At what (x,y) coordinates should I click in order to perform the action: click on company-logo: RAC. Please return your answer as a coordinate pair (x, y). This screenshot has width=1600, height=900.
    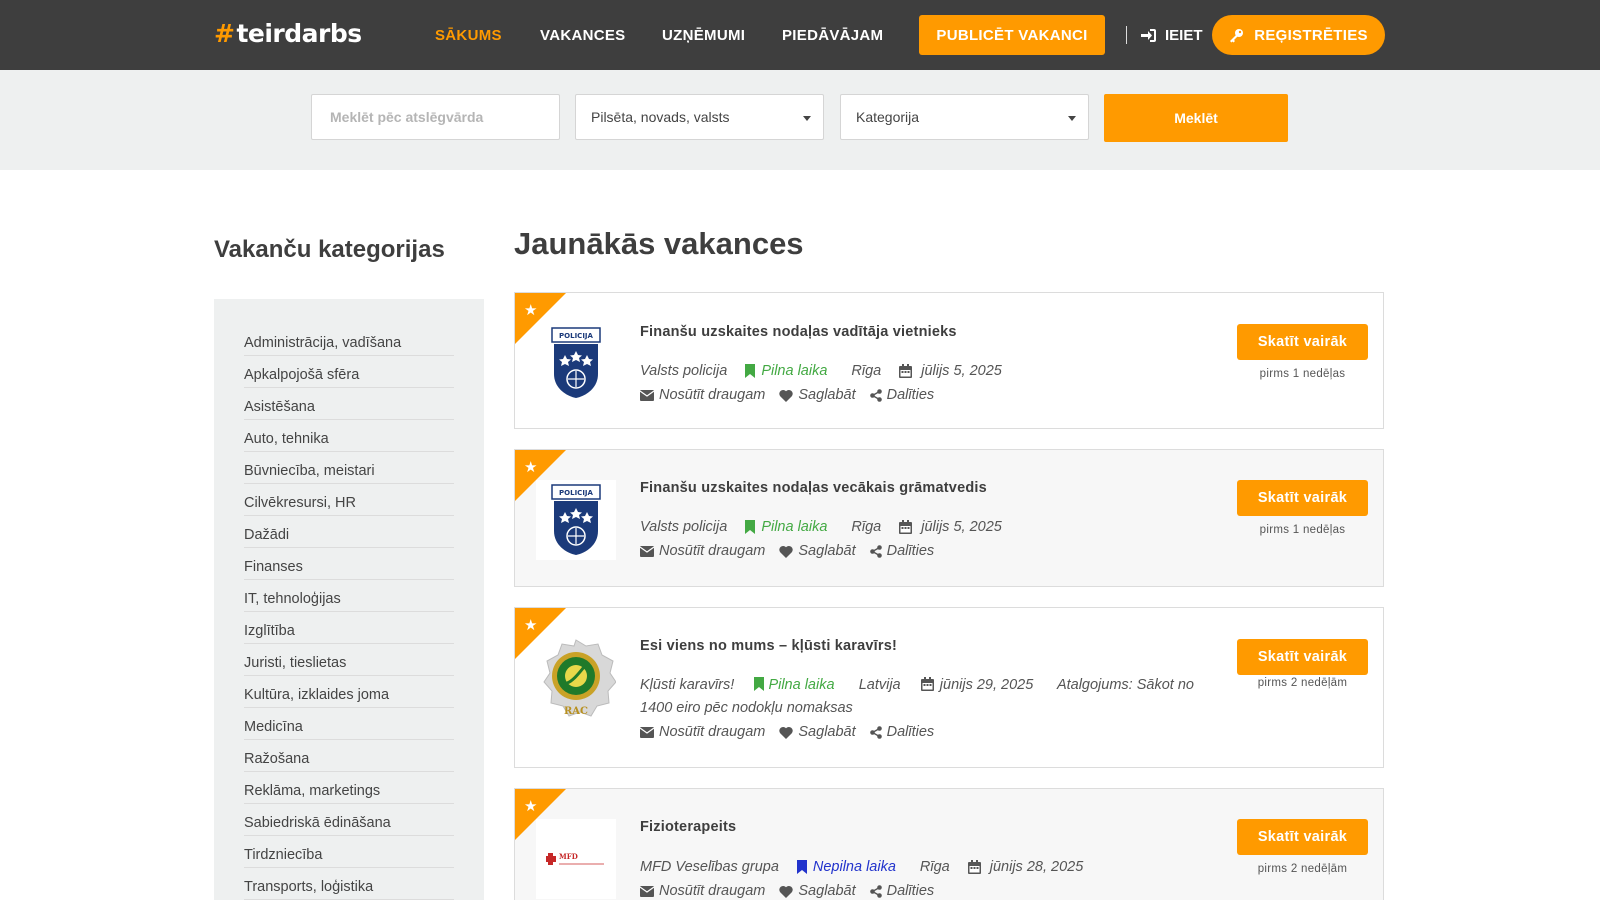
    Looking at the image, I should click on (576, 678).